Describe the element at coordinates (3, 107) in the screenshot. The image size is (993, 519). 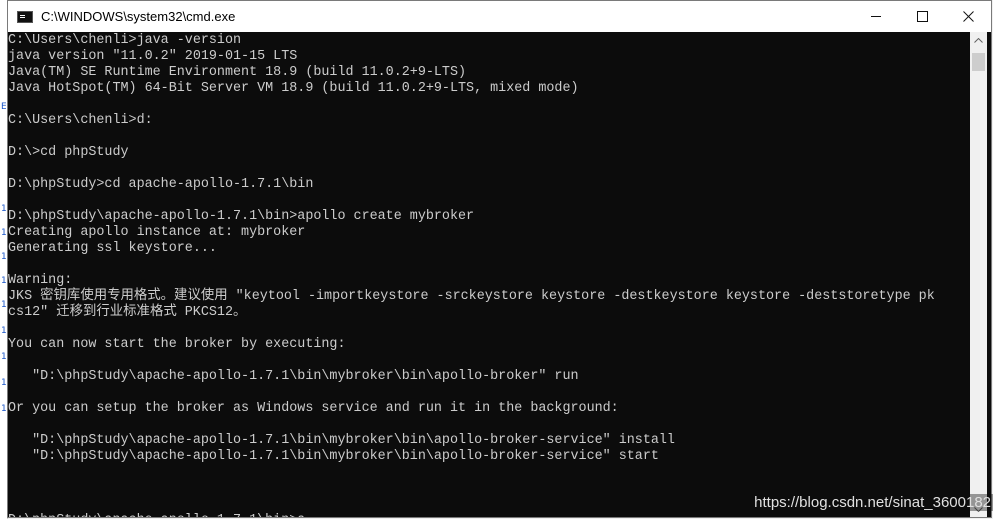
I see `background-mark: E` at that location.